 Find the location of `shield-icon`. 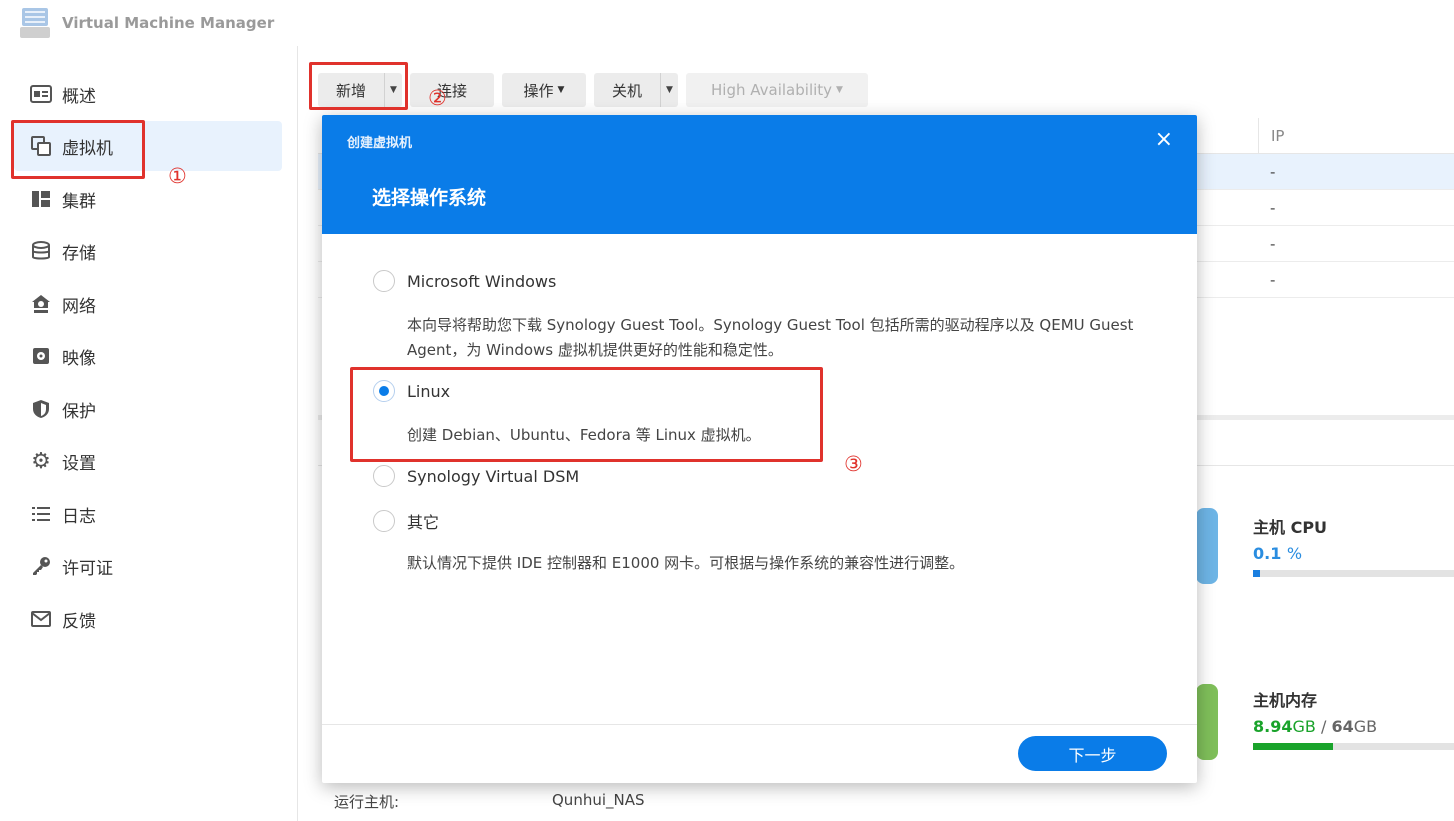

shield-icon is located at coordinates (41, 409).